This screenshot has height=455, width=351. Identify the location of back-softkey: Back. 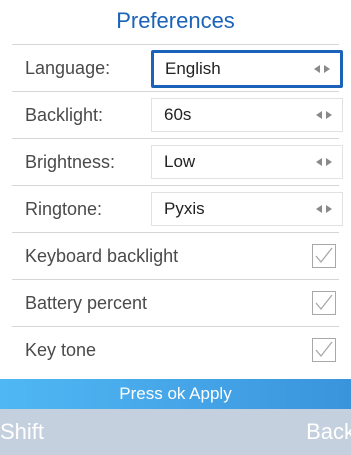
(328, 432).